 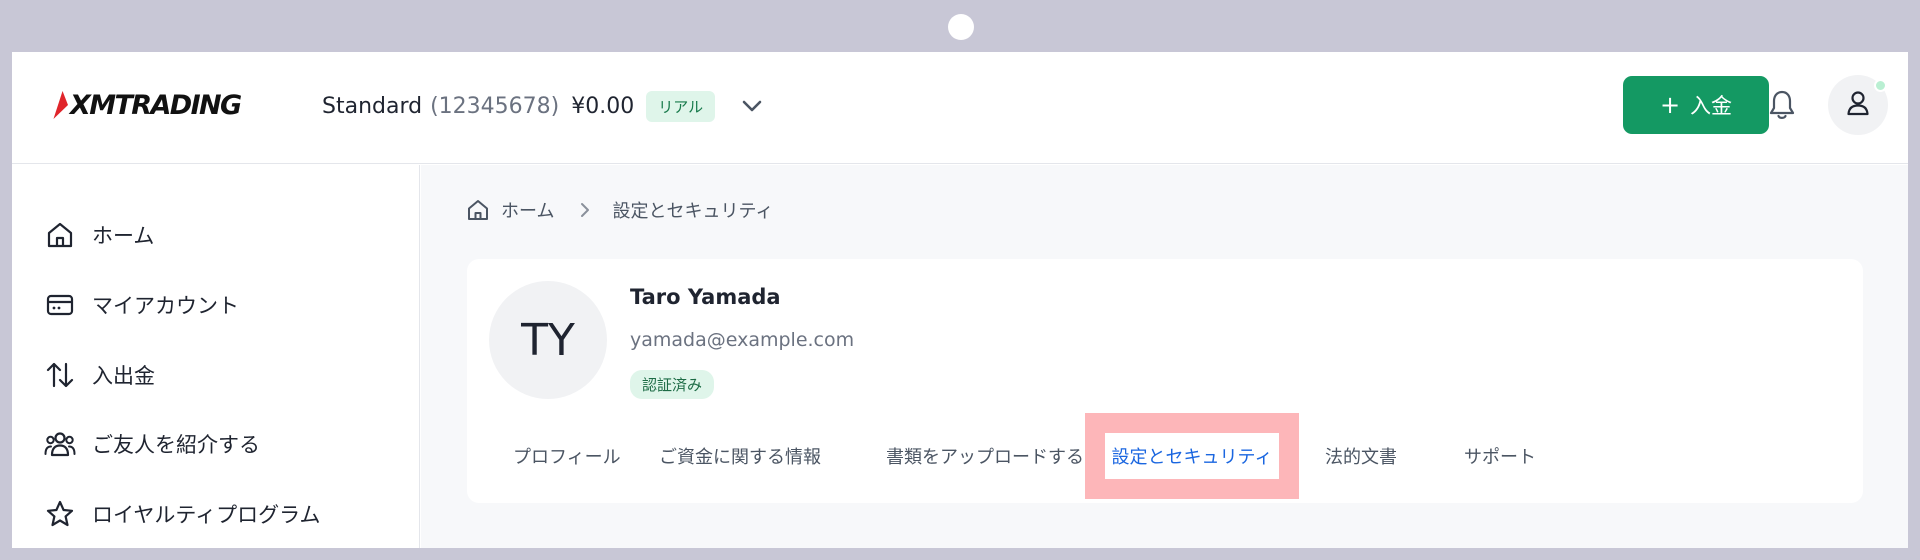 I want to click on sidebar-item-refer-friends: ご友人を紹介する, so click(x=151, y=444).